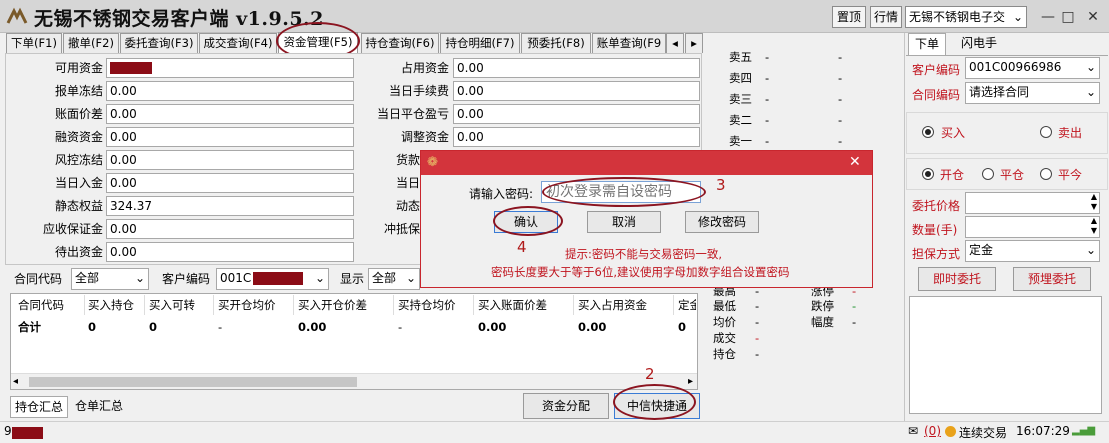 The height and width of the screenshot is (443, 1109). What do you see at coordinates (624, 222) in the screenshot?
I see `cancel-button: 取消` at bounding box center [624, 222].